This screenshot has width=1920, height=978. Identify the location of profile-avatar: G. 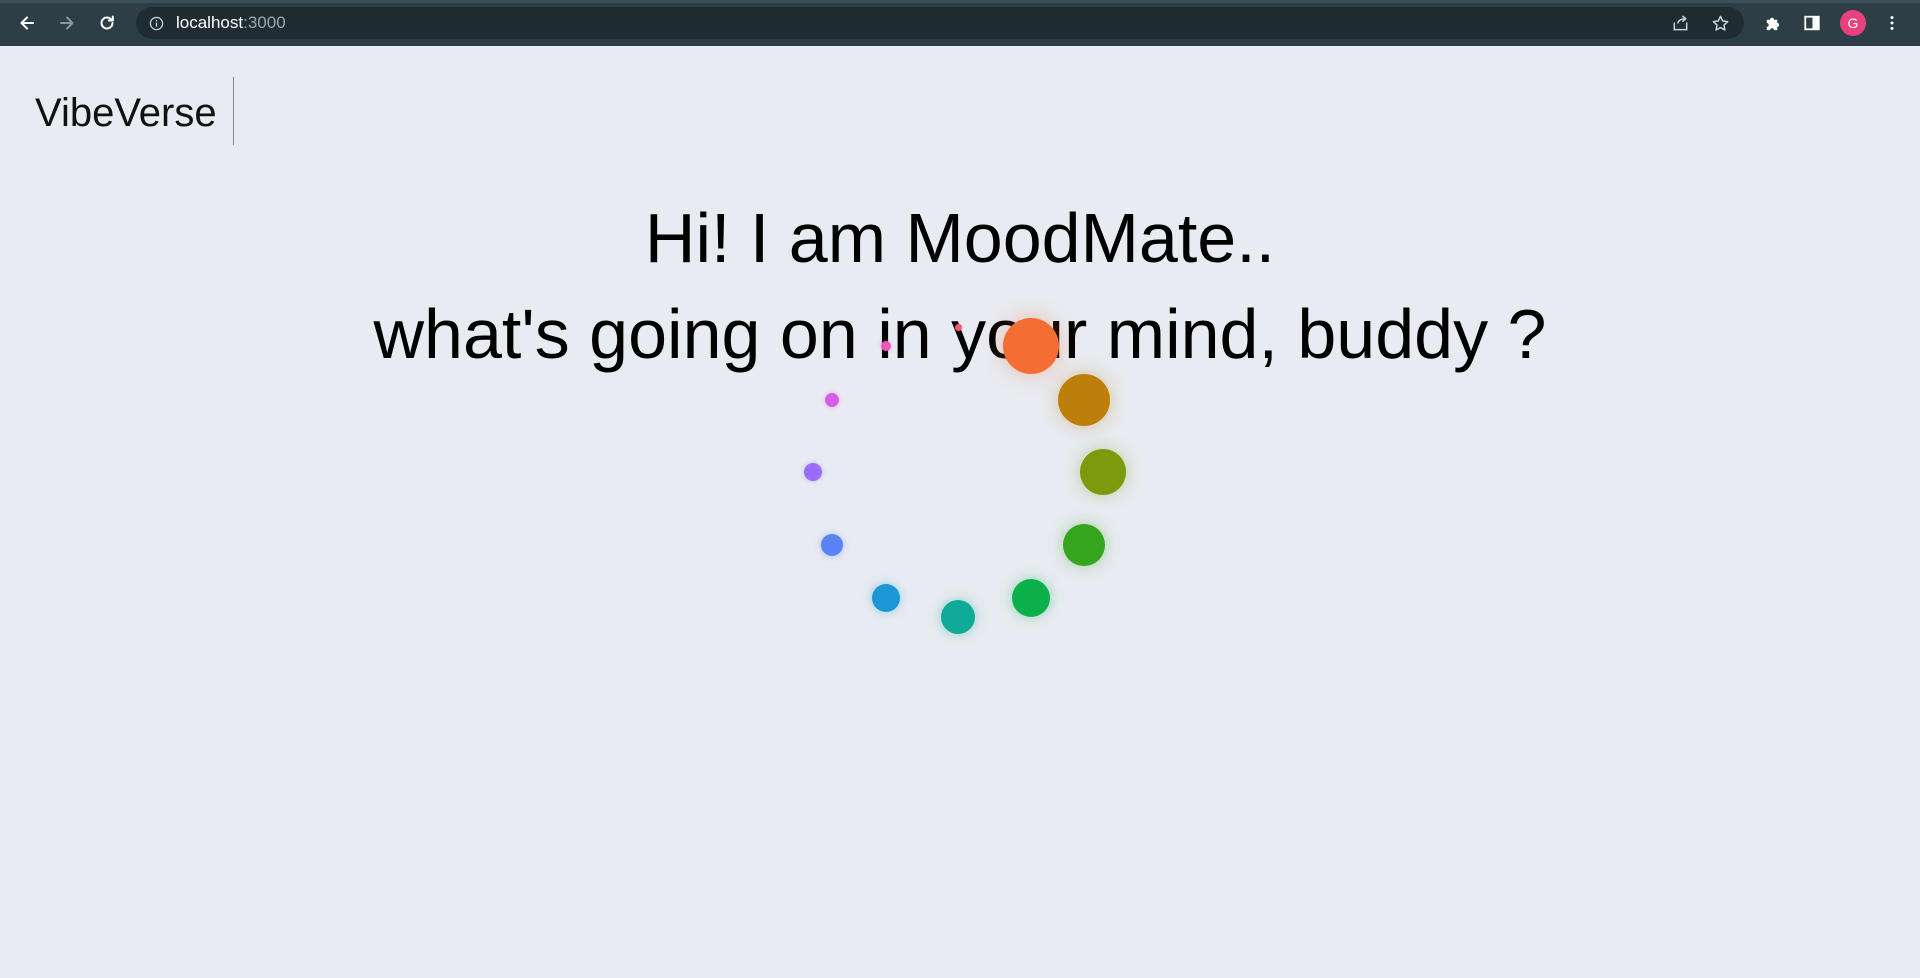
(1853, 23).